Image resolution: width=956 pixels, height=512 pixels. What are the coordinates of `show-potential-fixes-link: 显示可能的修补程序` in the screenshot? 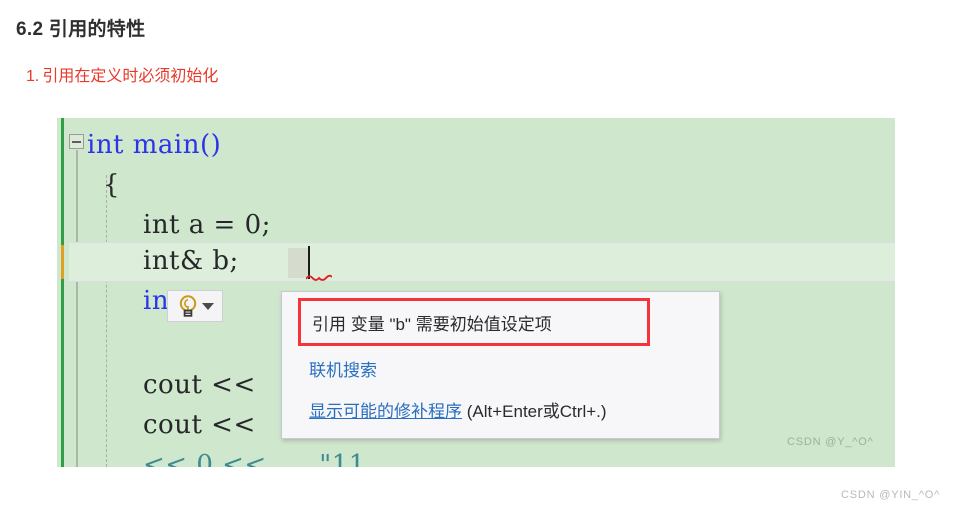 It's located at (385, 411).